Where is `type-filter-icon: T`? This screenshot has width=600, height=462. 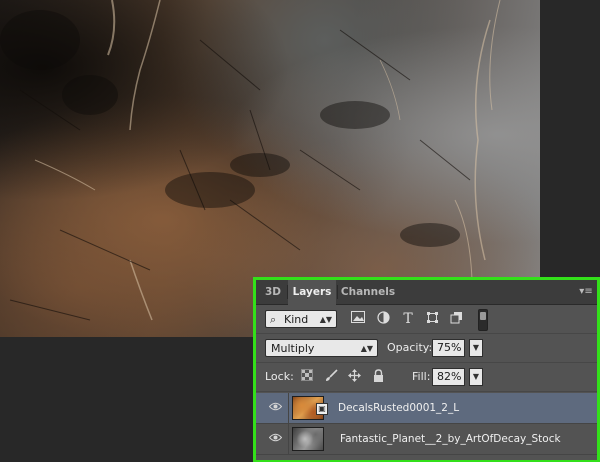
type-filter-icon: T is located at coordinates (408, 319).